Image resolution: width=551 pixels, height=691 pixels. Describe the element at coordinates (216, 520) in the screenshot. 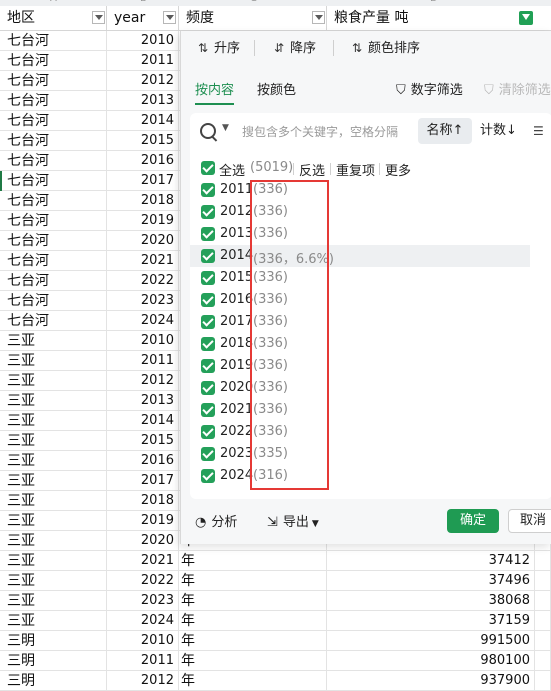

I see `analyze-button: ◔ 分析` at that location.